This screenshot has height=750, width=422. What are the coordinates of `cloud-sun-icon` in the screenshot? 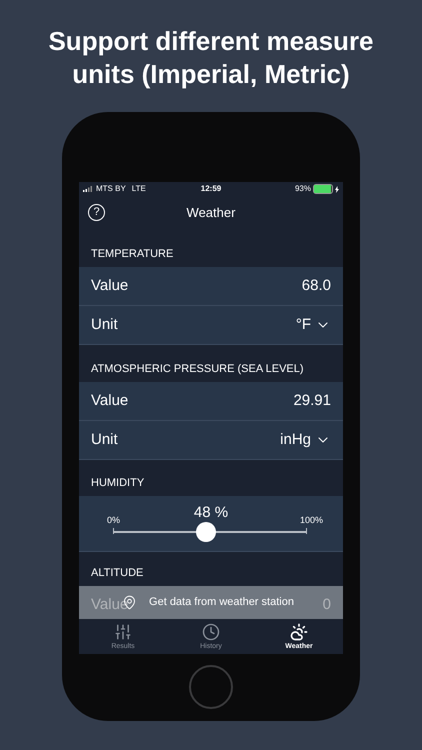 It's located at (299, 631).